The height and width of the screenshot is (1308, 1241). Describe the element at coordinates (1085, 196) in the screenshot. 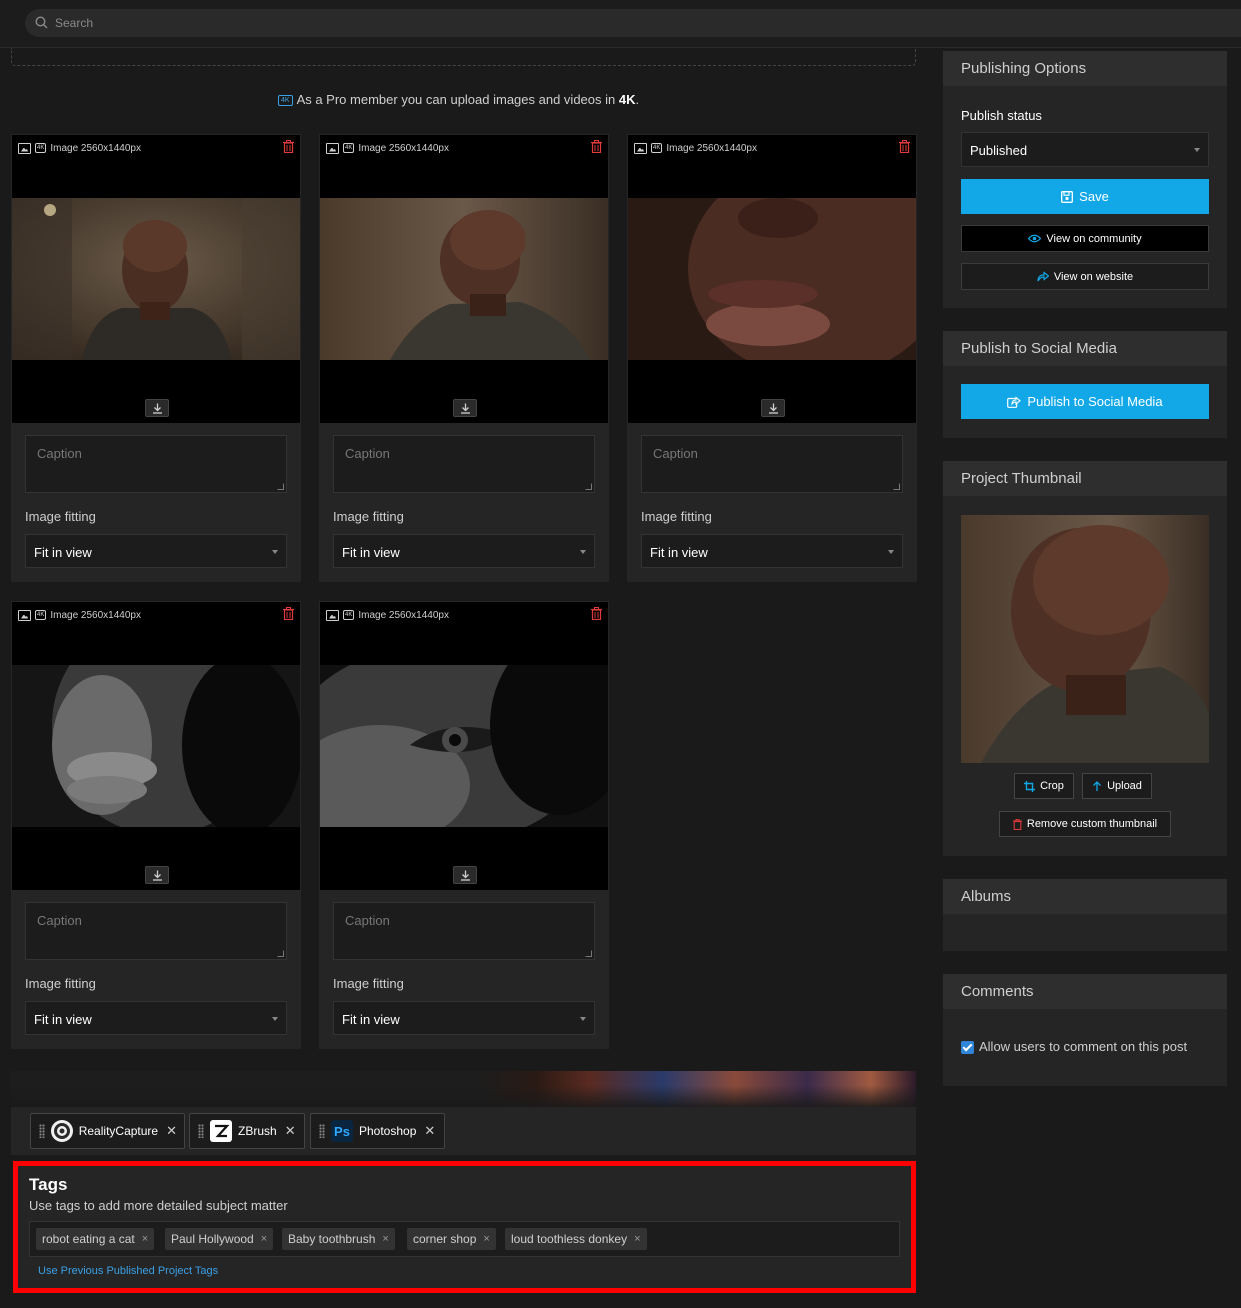

I see `save-button: Save` at that location.